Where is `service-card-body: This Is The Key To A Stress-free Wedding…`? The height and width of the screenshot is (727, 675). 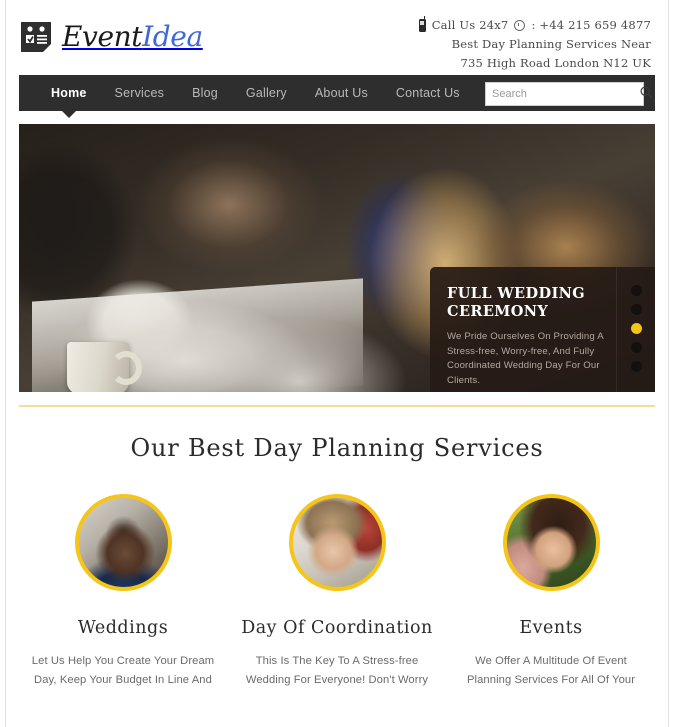 service-card-body: This Is The Key To A Stress-free Wedding… is located at coordinates (337, 670).